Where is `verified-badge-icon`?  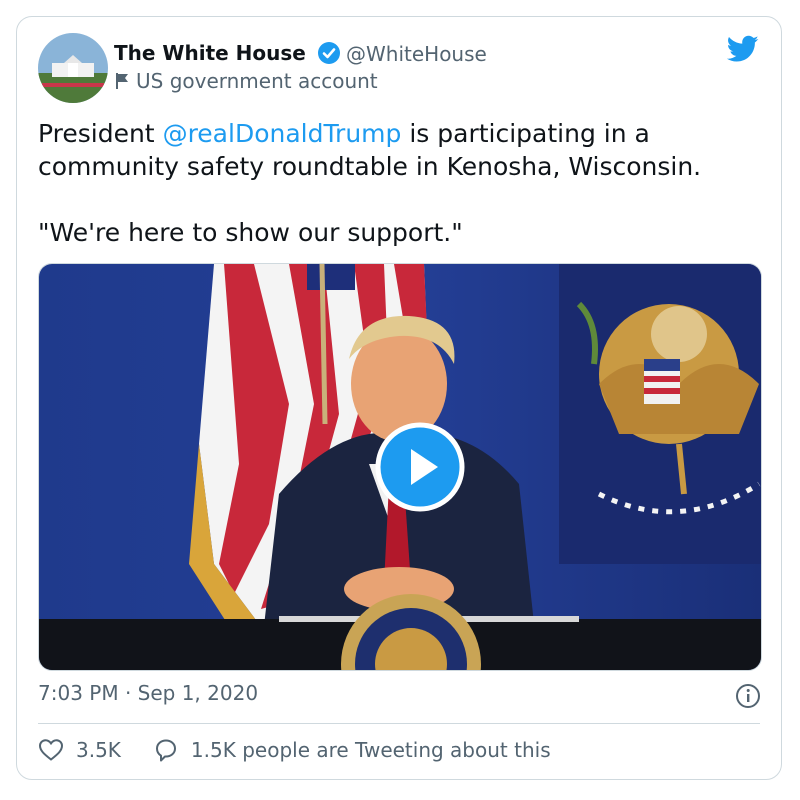
verified-badge-icon is located at coordinates (329, 53).